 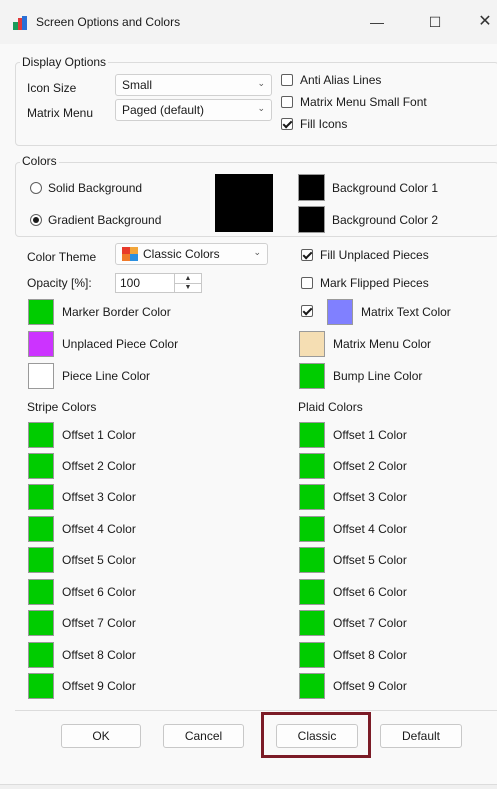 I want to click on stripe-offset-2-swatch, so click(x=41, y=466).